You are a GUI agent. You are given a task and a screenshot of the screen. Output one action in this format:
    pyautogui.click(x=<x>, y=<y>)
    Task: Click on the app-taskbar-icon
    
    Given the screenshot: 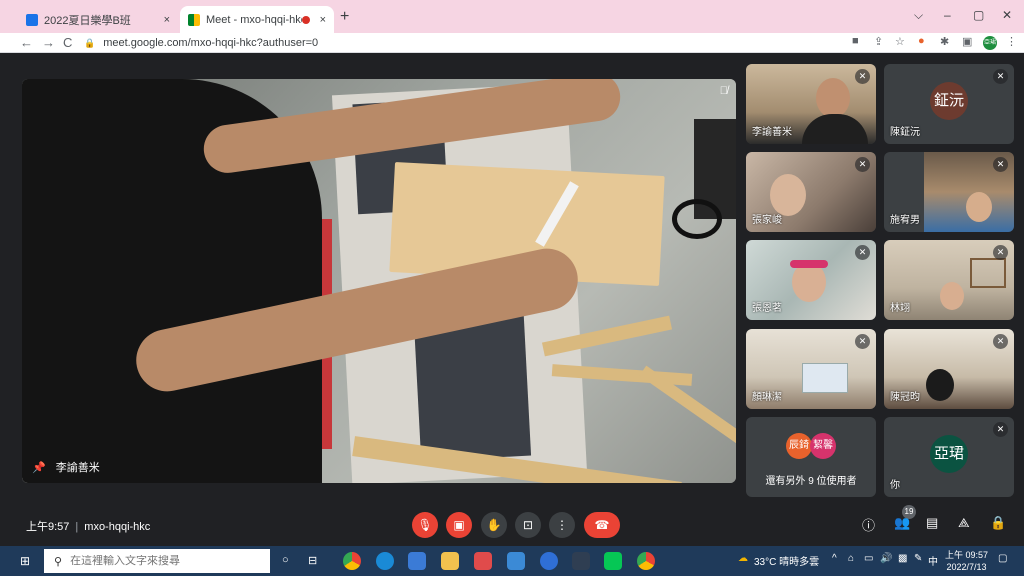 What is the action you would take?
    pyautogui.click(x=581, y=561)
    